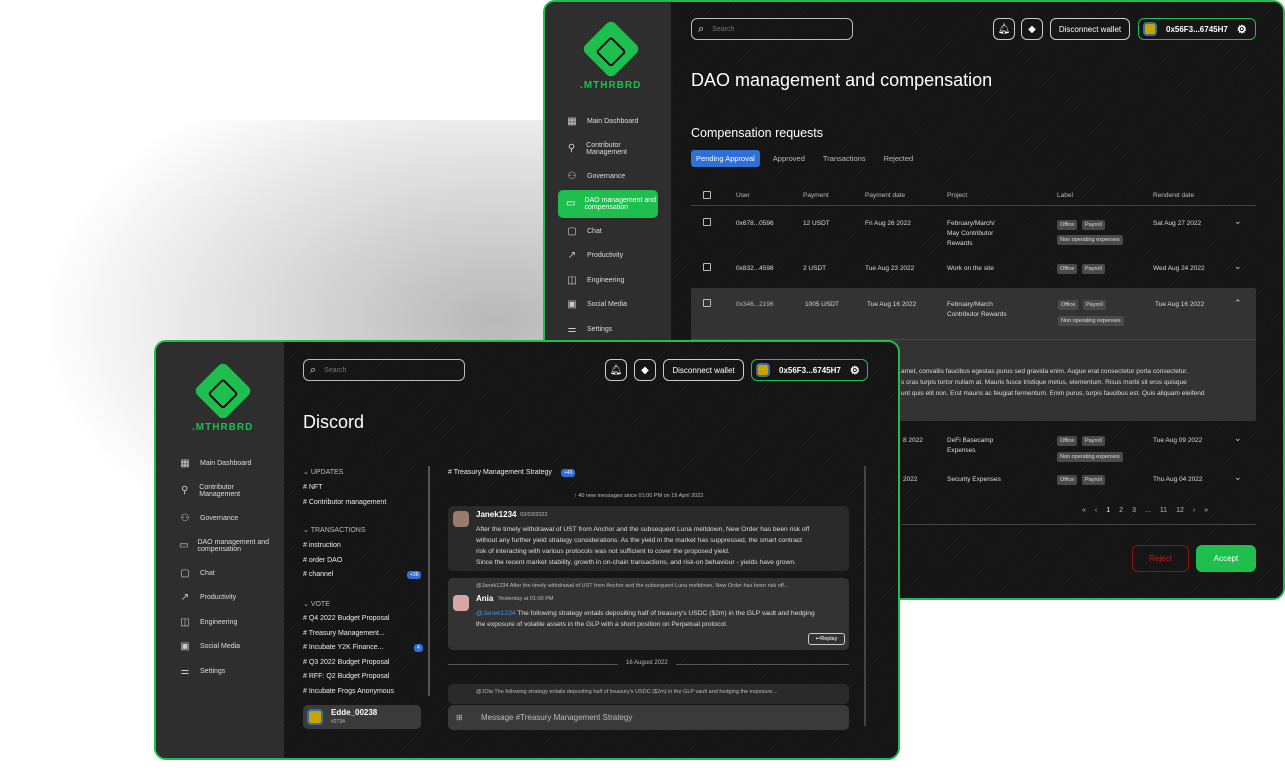 Image resolution: width=1285 pixels, height=781 pixels. What do you see at coordinates (611, 85) in the screenshot?
I see `logo-text: .MTHRBRD` at bounding box center [611, 85].